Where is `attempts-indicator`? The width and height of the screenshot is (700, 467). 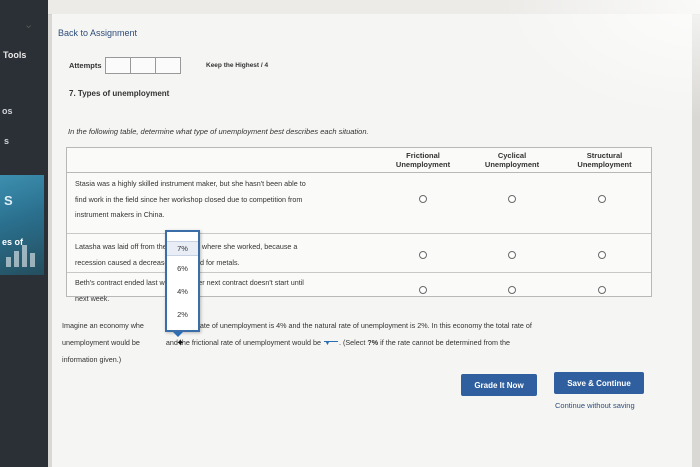
attempts-indicator is located at coordinates (143, 65).